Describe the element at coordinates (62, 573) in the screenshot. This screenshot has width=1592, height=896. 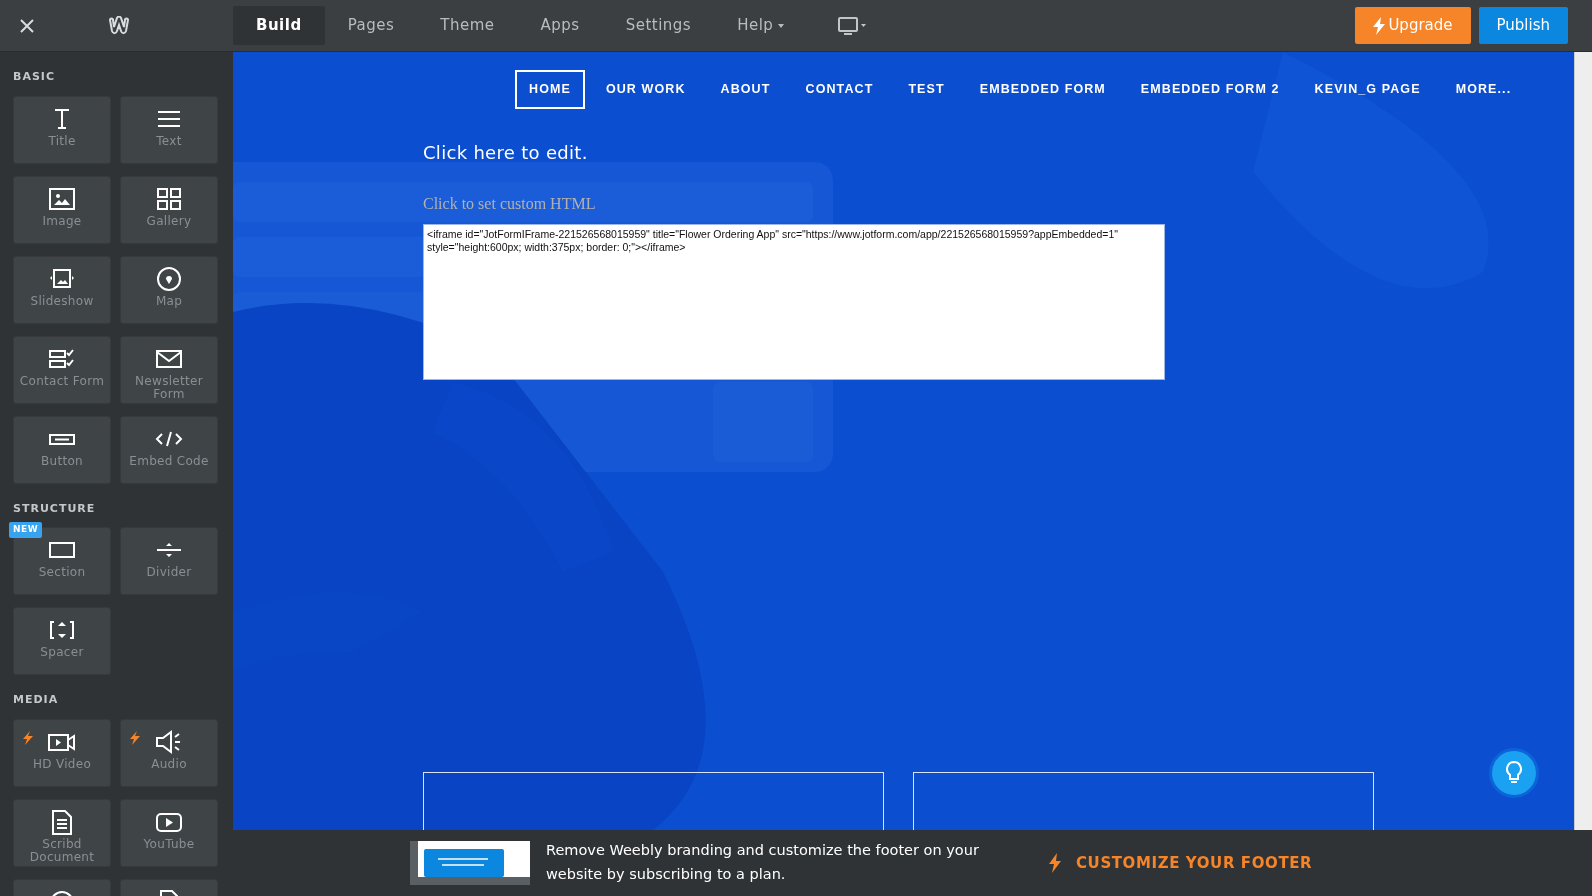
I see `tile-label: Section` at that location.